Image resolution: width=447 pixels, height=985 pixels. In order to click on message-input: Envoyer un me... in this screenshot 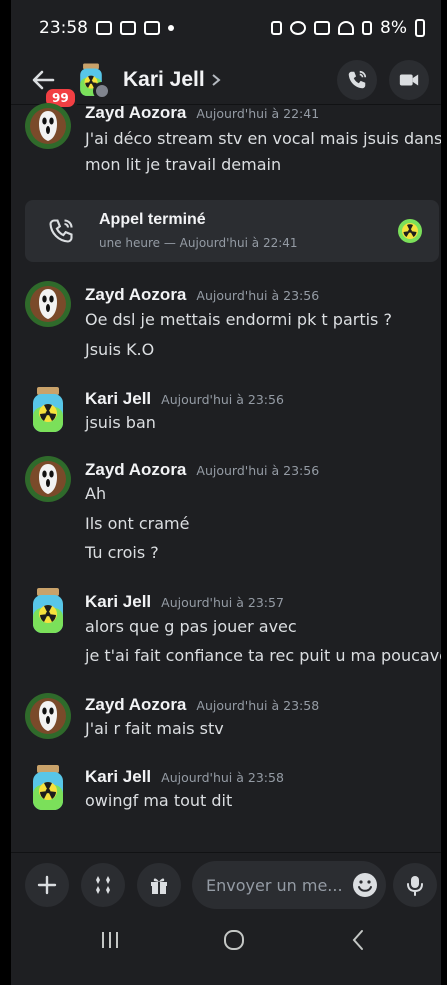, I will do `click(289, 885)`.